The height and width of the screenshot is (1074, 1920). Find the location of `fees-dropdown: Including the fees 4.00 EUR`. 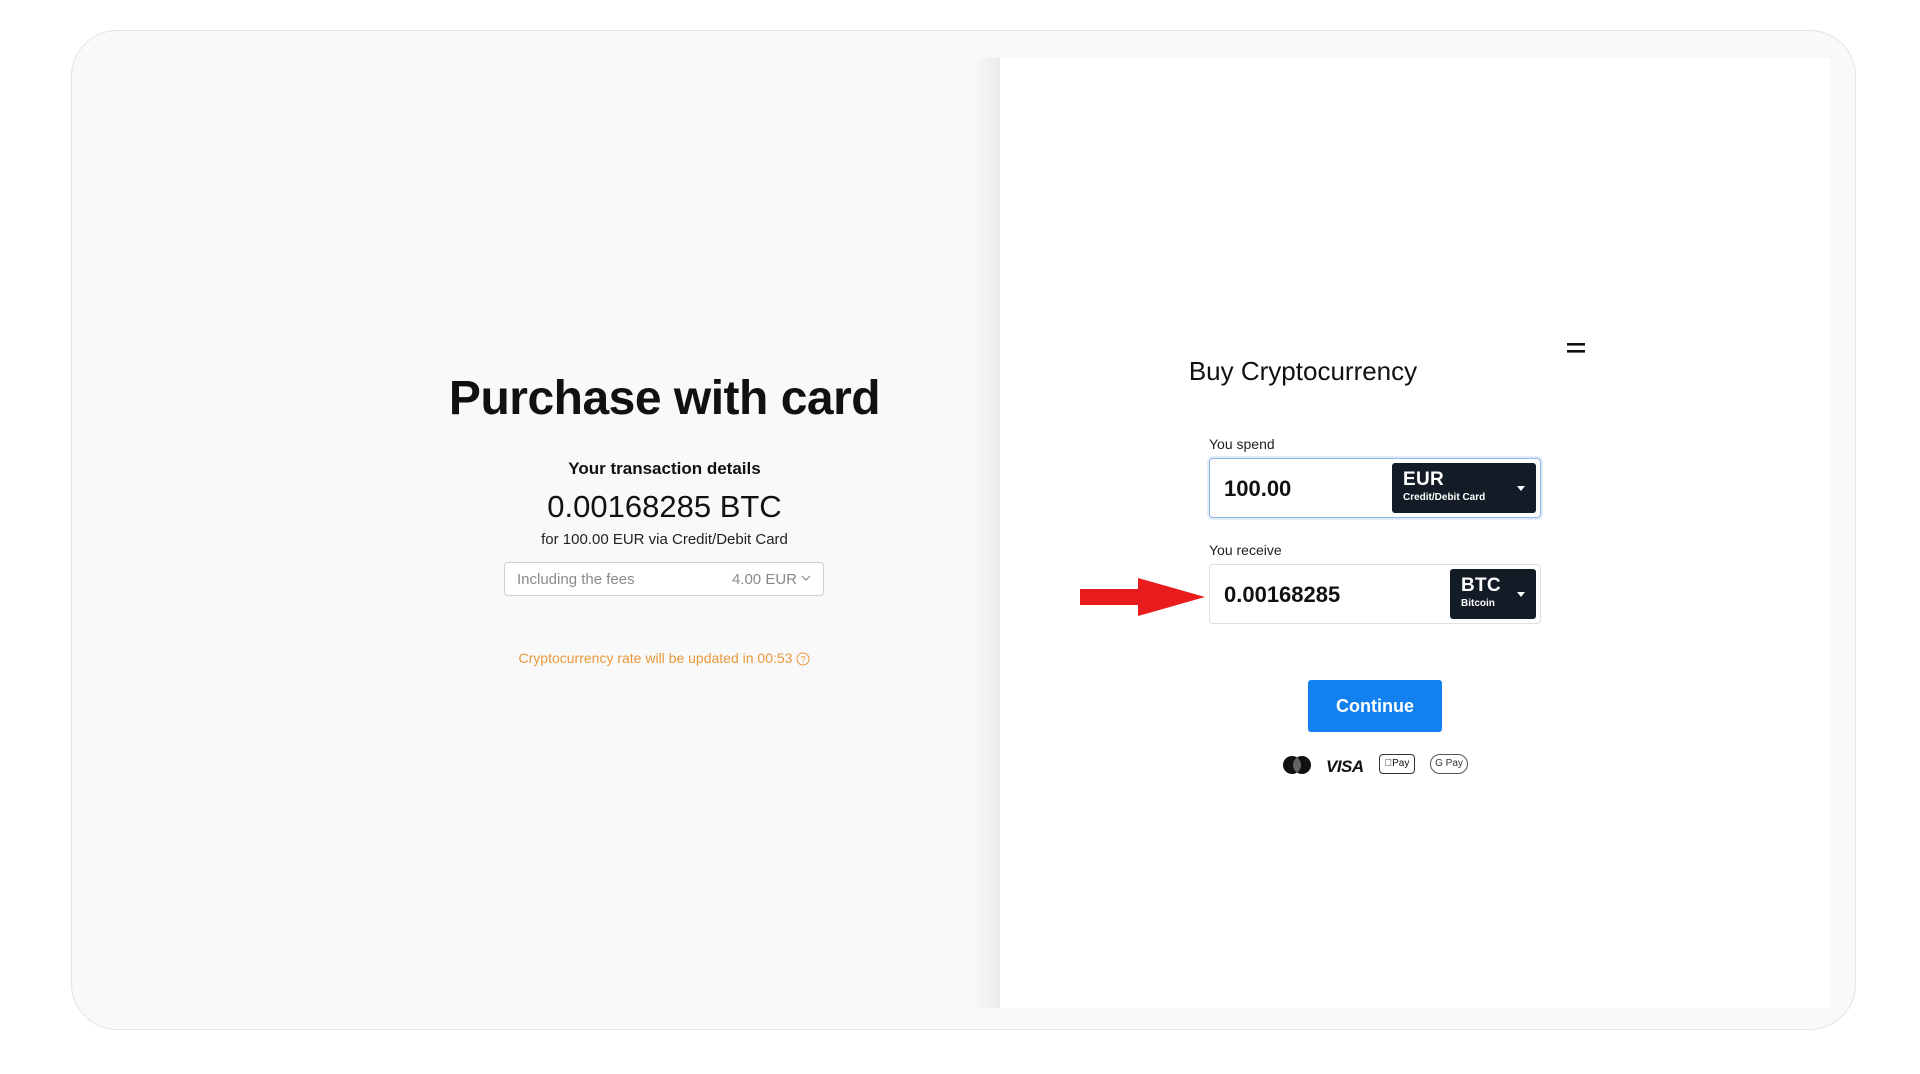

fees-dropdown: Including the fees 4.00 EUR is located at coordinates (664, 579).